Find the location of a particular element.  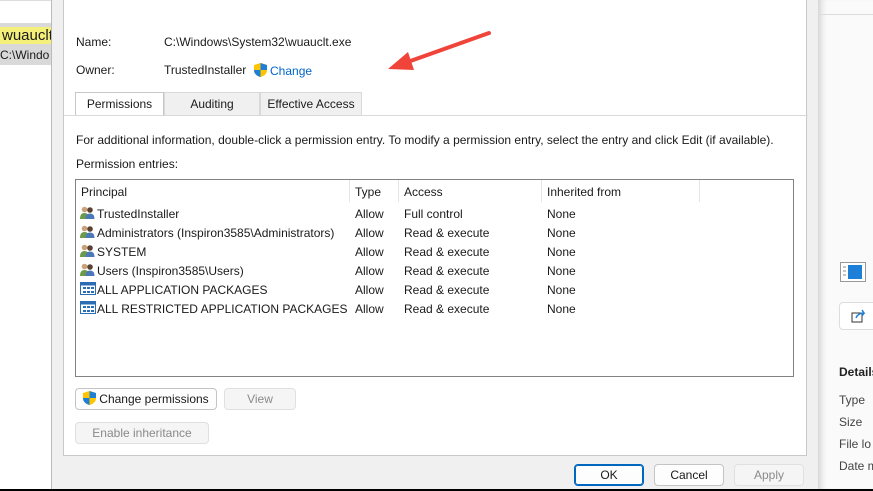

details-field: Type is located at coordinates (852, 400).